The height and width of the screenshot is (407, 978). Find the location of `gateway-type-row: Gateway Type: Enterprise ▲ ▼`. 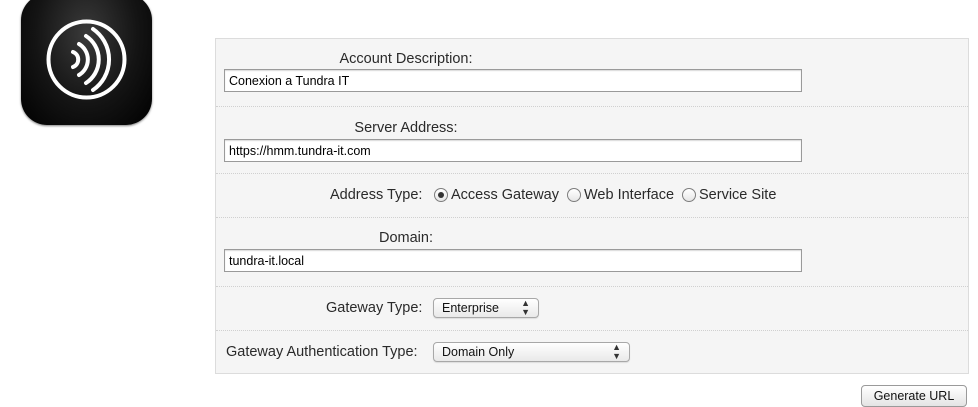

gateway-type-row: Gateway Type: Enterprise ▲ ▼ is located at coordinates (592, 308).